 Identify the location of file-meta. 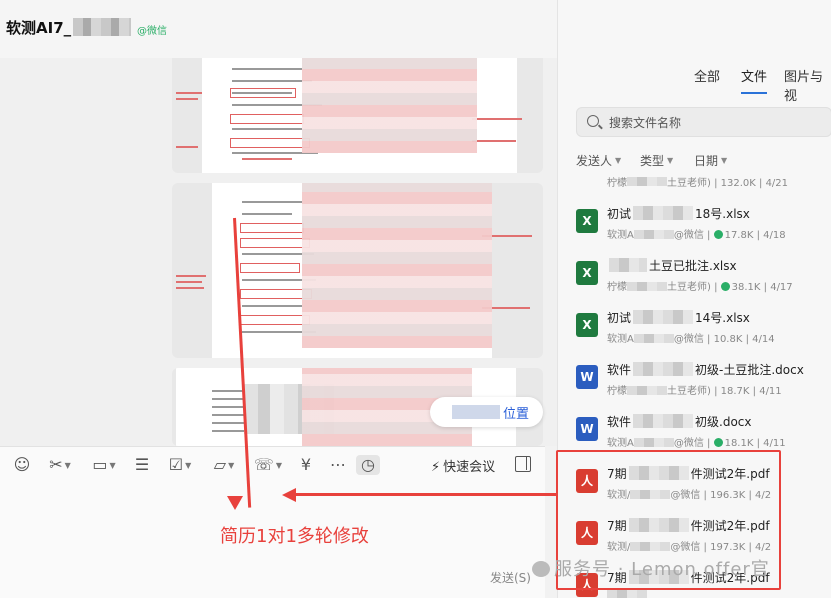
(627, 594).